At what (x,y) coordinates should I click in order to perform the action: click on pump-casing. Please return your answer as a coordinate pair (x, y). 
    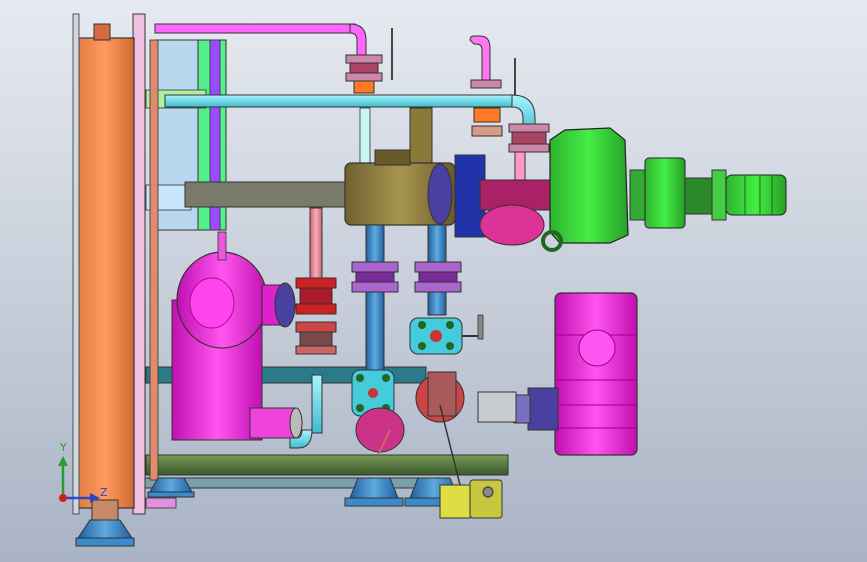
    Looking at the image, I should click on (237, 336).